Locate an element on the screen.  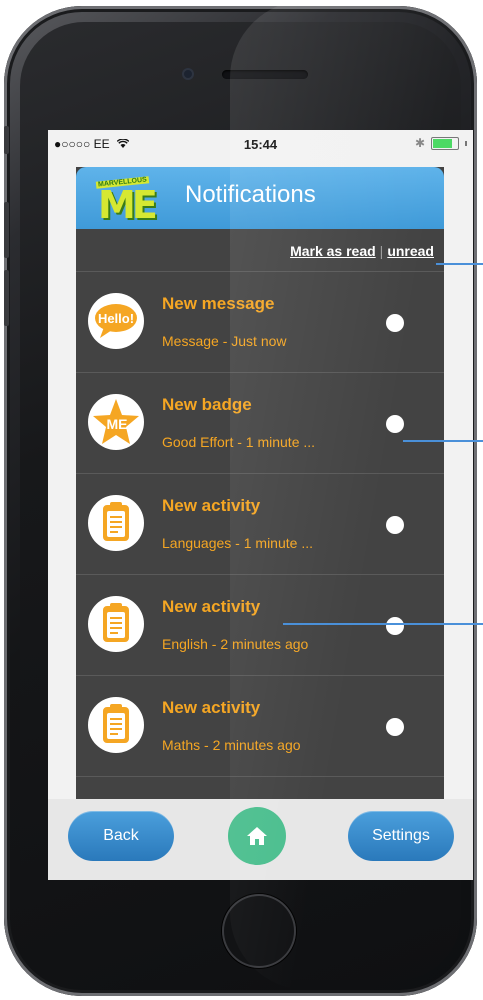
status-time: 15:44 is located at coordinates (260, 144).